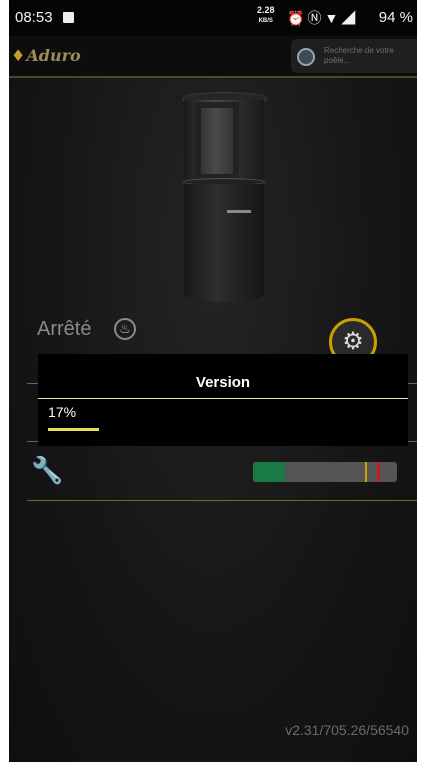 The image size is (425, 762). What do you see at coordinates (34, 17) in the screenshot?
I see `status-time: 08:53` at bounding box center [34, 17].